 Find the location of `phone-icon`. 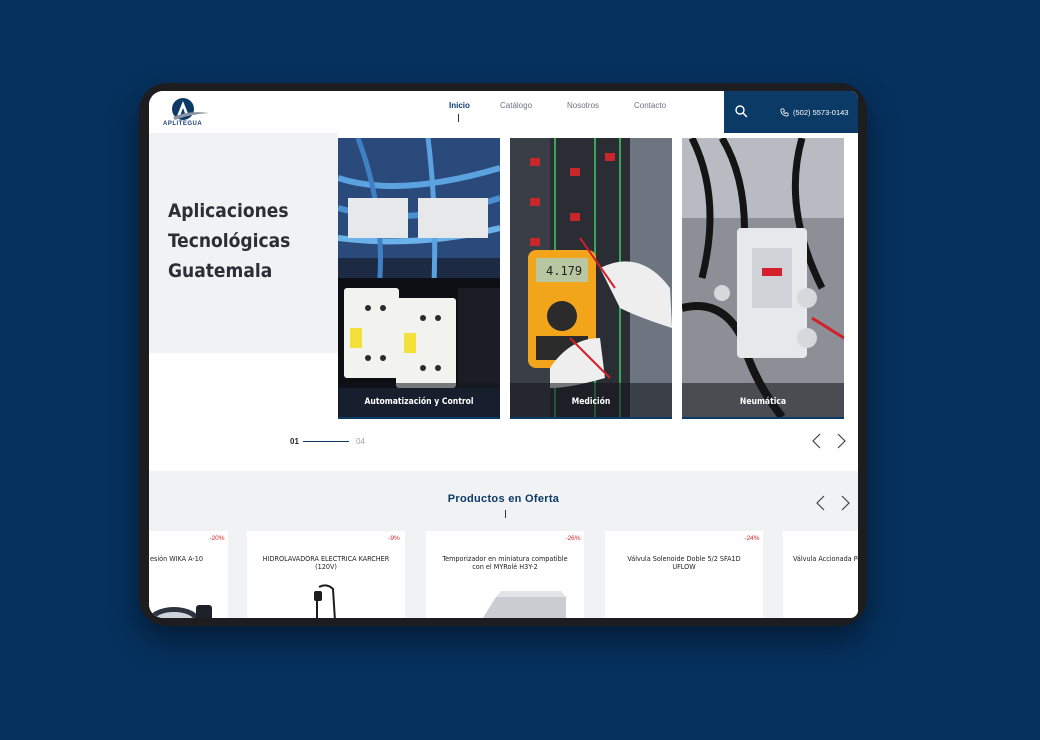

phone-icon is located at coordinates (784, 112).